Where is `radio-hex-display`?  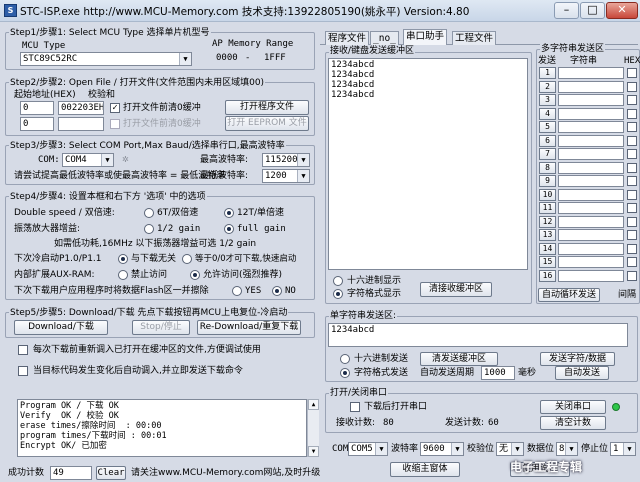
radio-hex-display is located at coordinates (338, 281).